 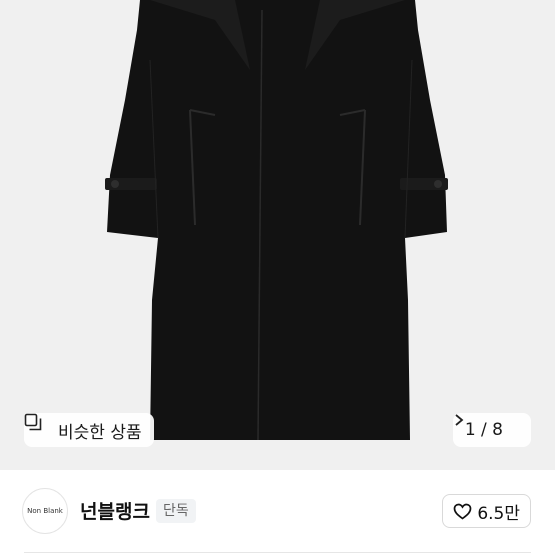 What do you see at coordinates (462, 511) in the screenshot?
I see `heart-icon` at bounding box center [462, 511].